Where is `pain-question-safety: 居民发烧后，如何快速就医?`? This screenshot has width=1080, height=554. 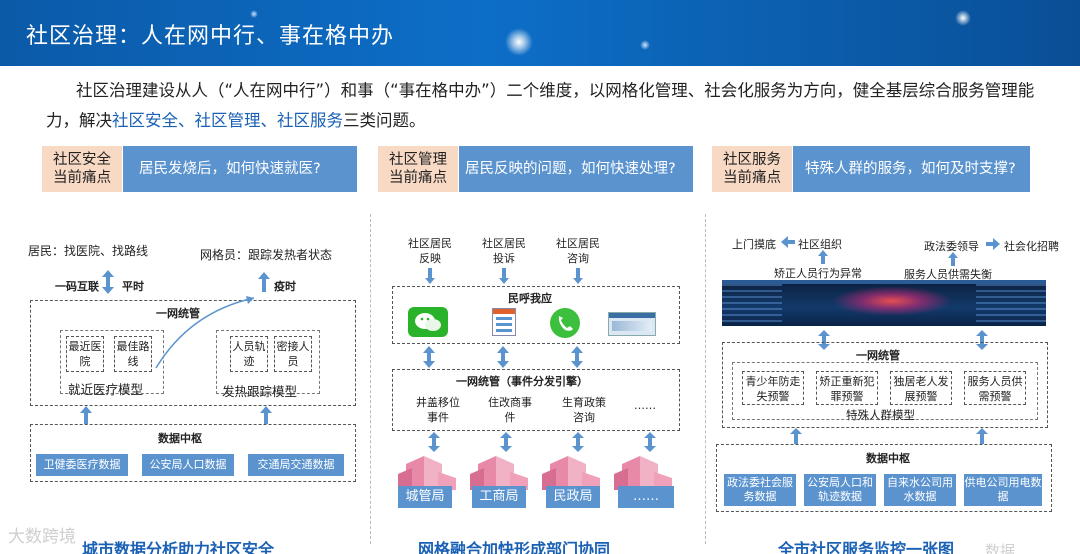 pain-question-safety: 居民发烧后，如何快速就医? is located at coordinates (240, 169).